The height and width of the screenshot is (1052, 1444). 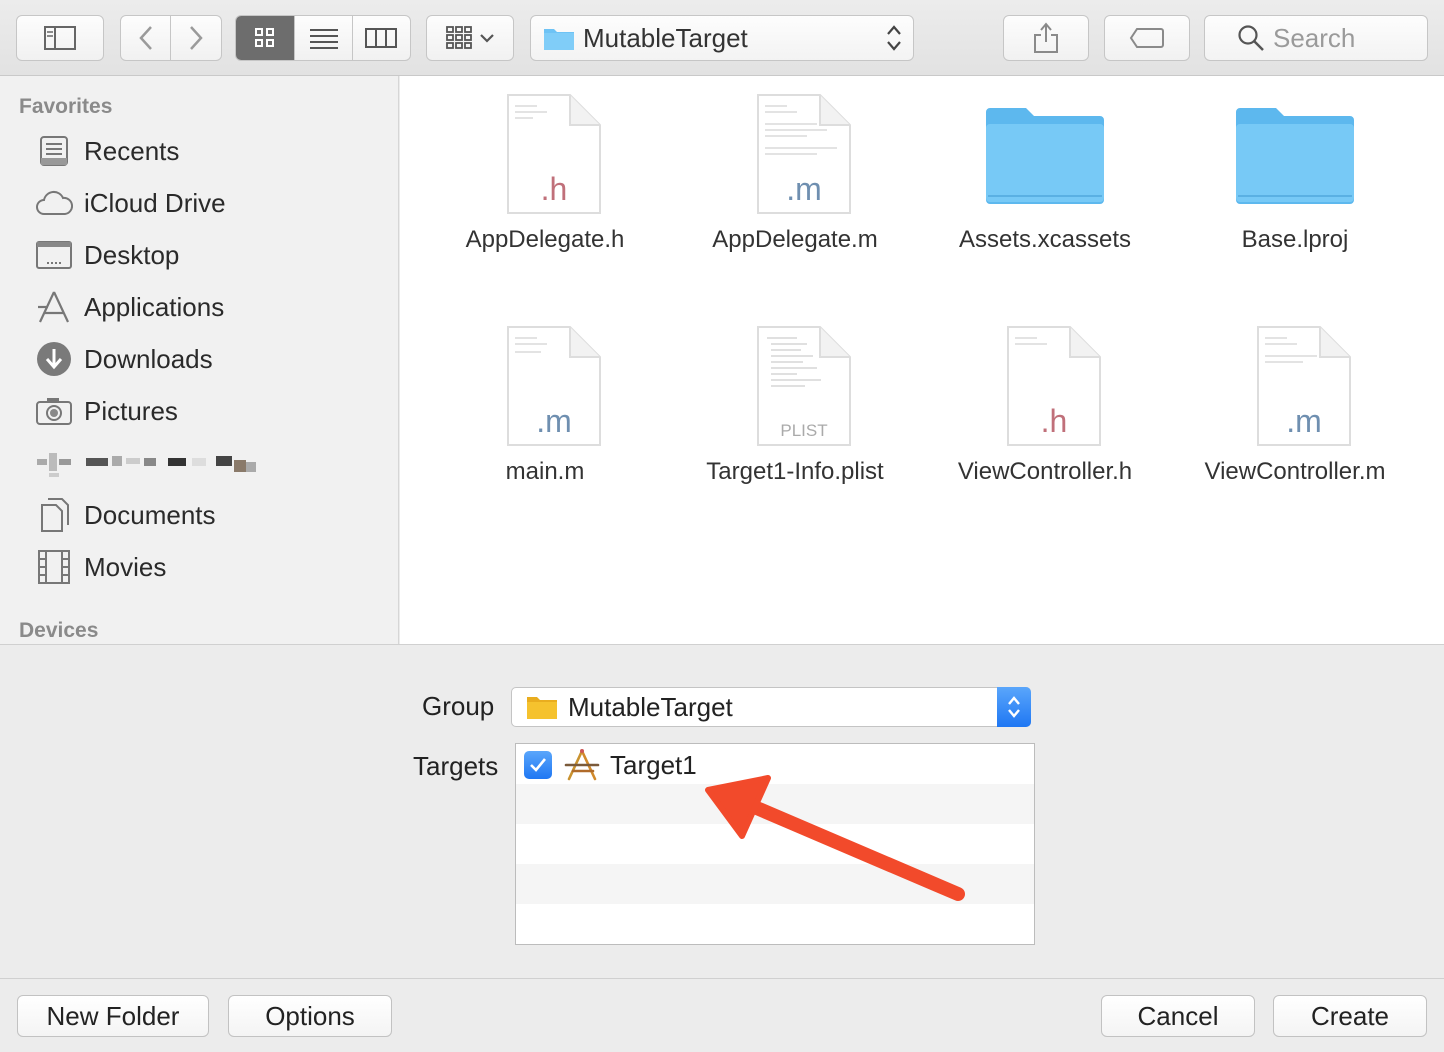 I want to click on file-item-target1-info-plist: PLIST Target1-Info.plist, so click(x=795, y=408).